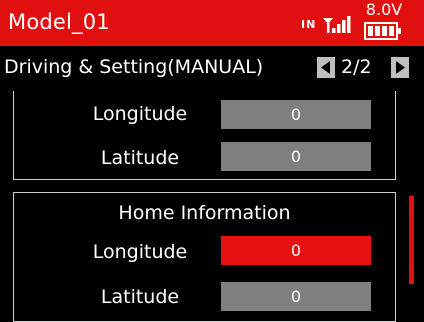 Image resolution: width=424 pixels, height=322 pixels. Describe the element at coordinates (356, 67) in the screenshot. I see `page-indicator: 2/2` at that location.